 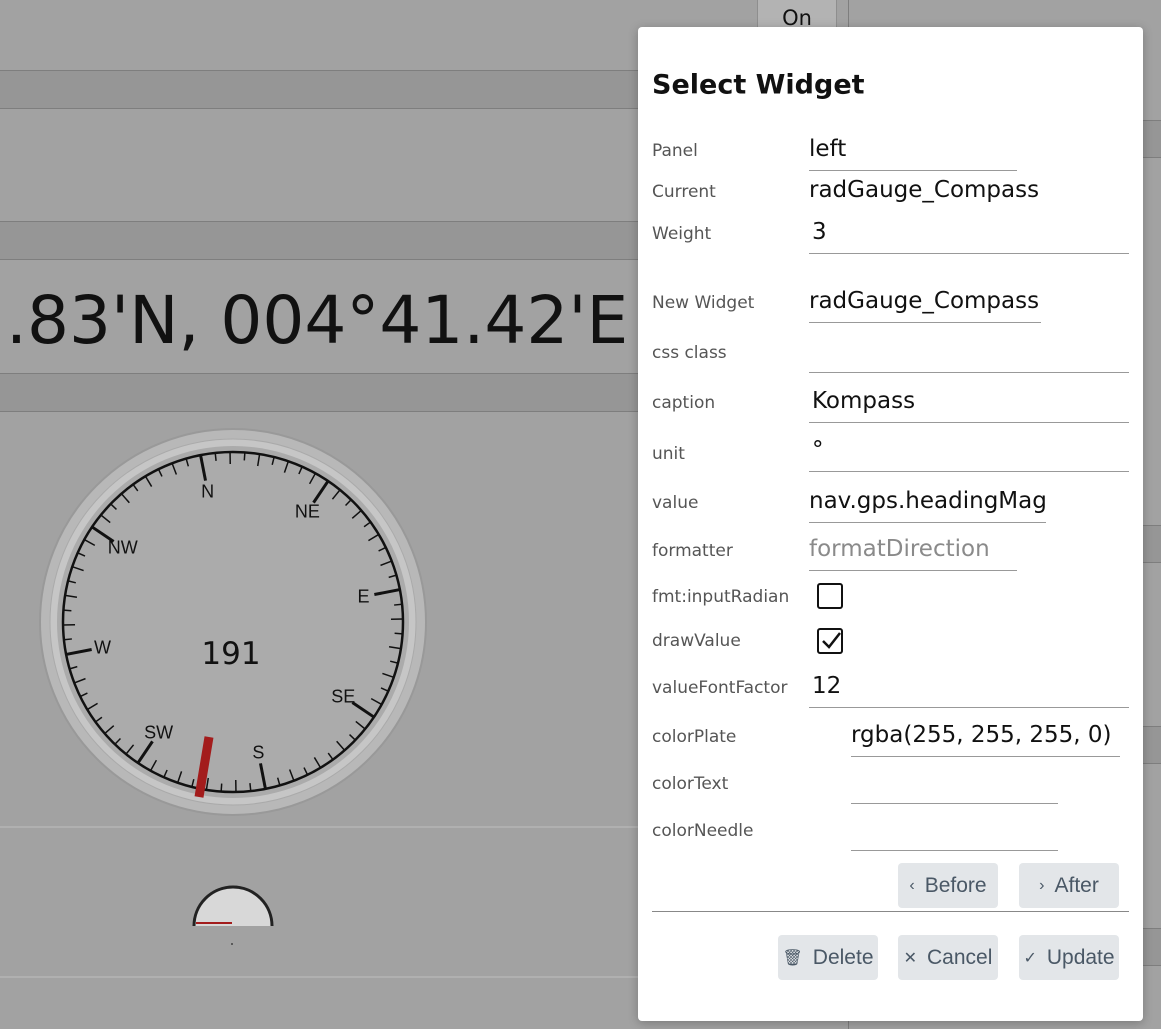 What do you see at coordinates (954, 832) in the screenshot?
I see `color-needle-input` at bounding box center [954, 832].